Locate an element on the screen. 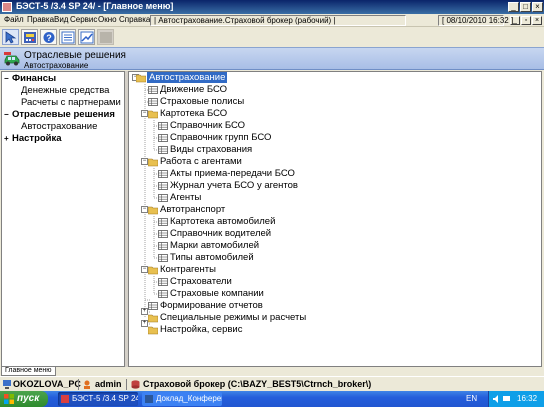 This screenshot has height=407, width=544. nav-item-auto-insurance: Автострахование is located at coordinates (62, 127).